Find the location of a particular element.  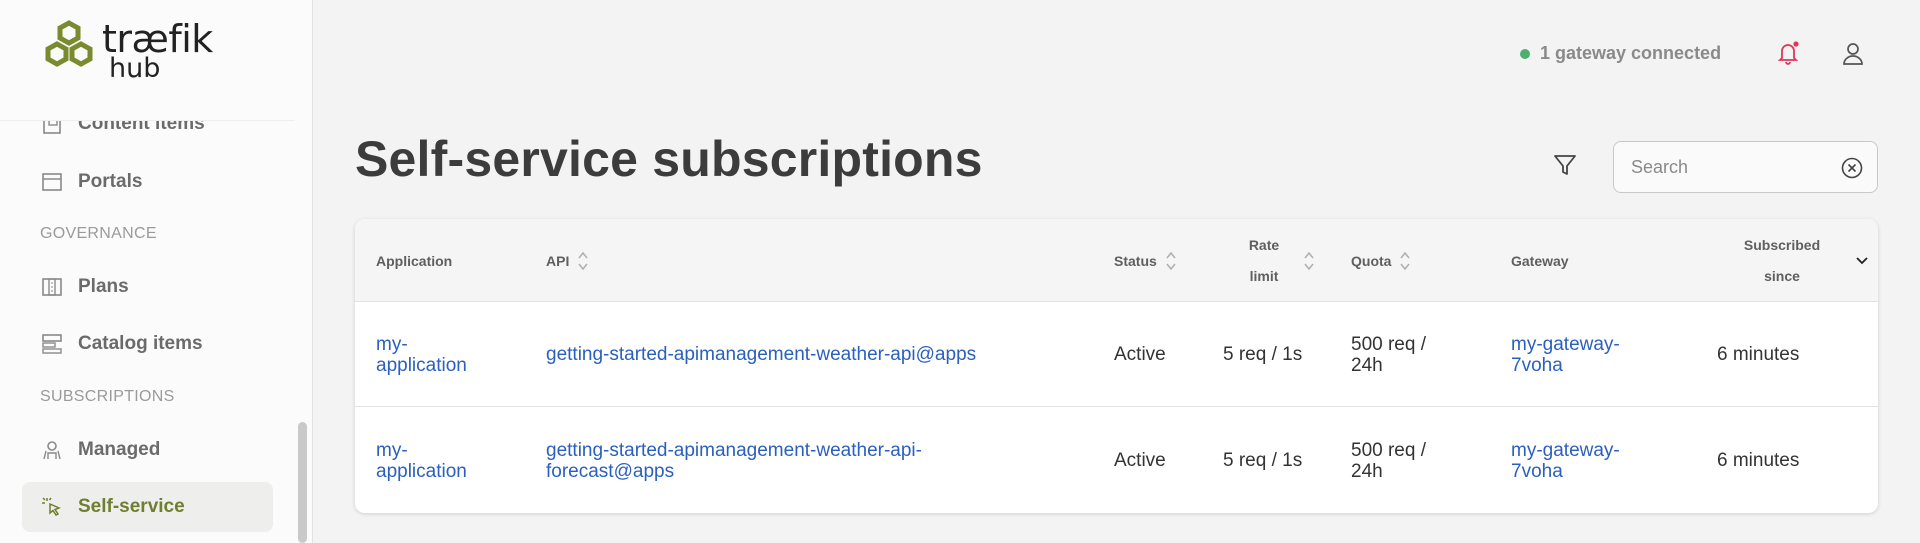

column-application: Application is located at coordinates (414, 260).